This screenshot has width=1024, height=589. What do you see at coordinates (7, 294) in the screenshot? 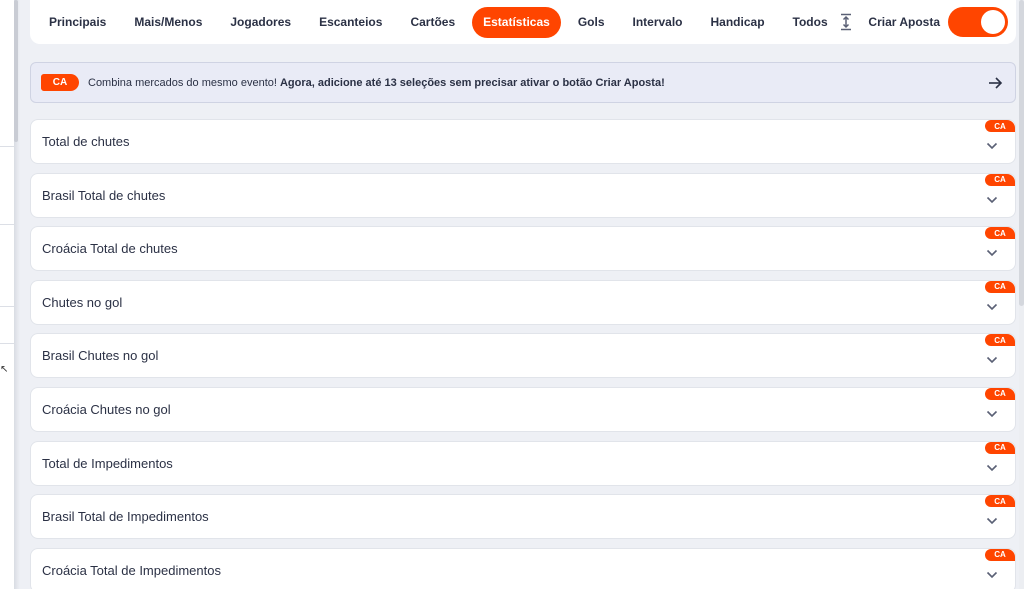
I see `left-sidebar-edge: ↖` at bounding box center [7, 294].